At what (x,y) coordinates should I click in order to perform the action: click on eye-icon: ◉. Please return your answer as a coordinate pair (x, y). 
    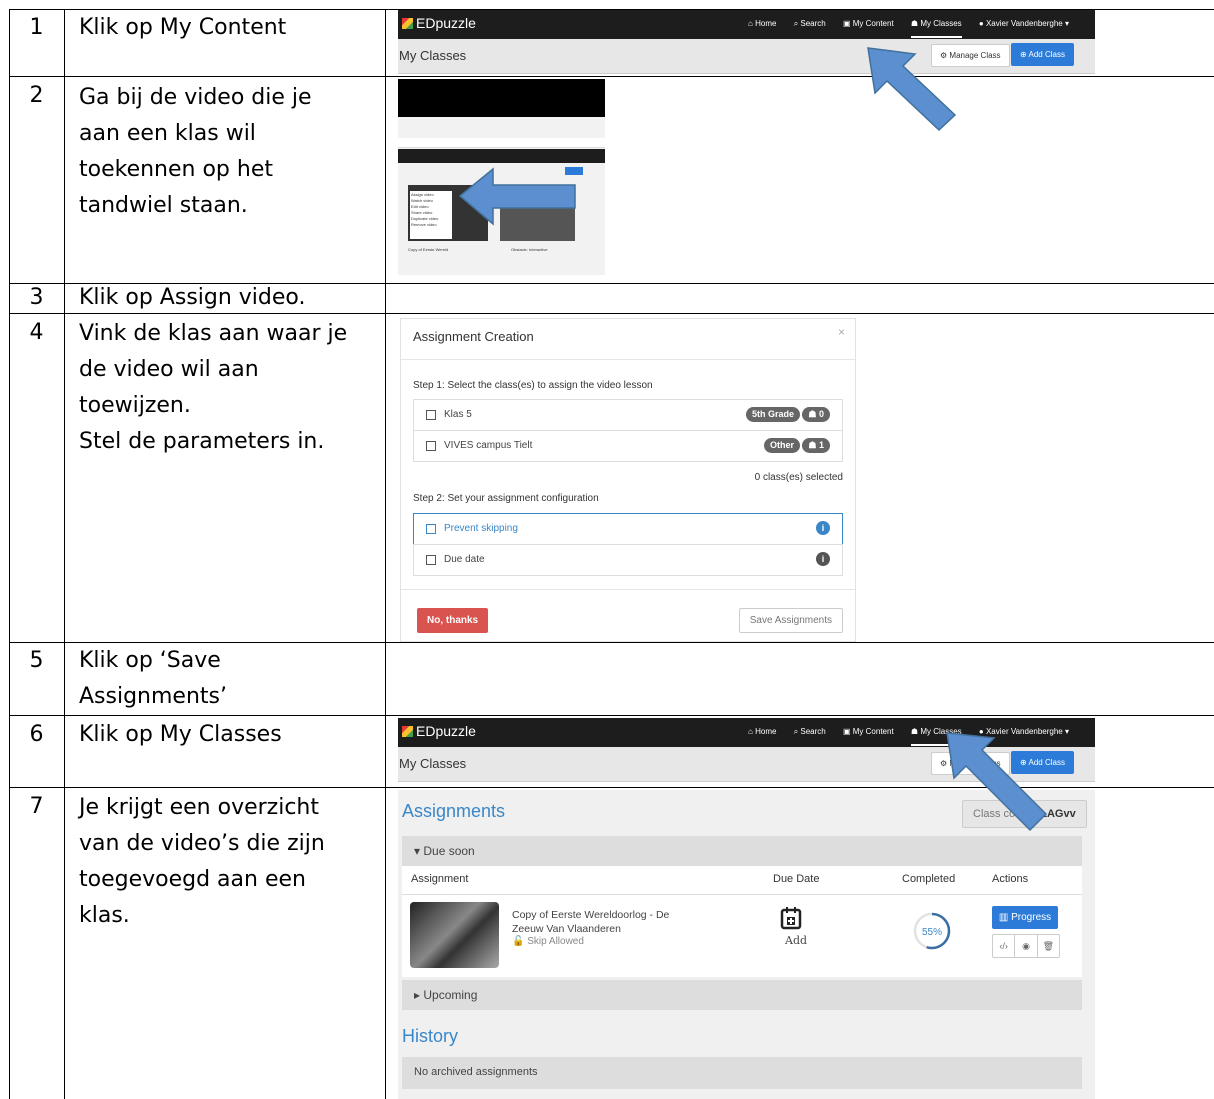
    Looking at the image, I should click on (1026, 946).